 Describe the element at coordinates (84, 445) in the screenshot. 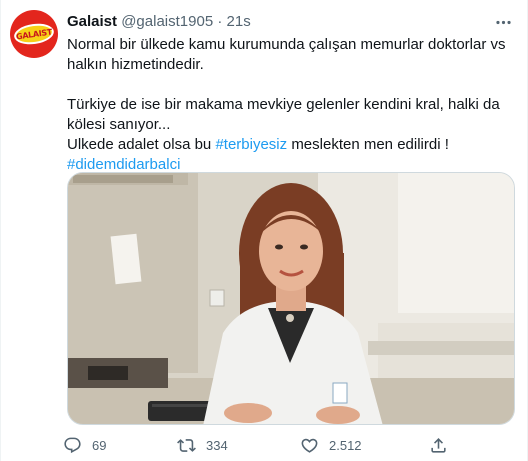

I see `reply-button: 69` at that location.